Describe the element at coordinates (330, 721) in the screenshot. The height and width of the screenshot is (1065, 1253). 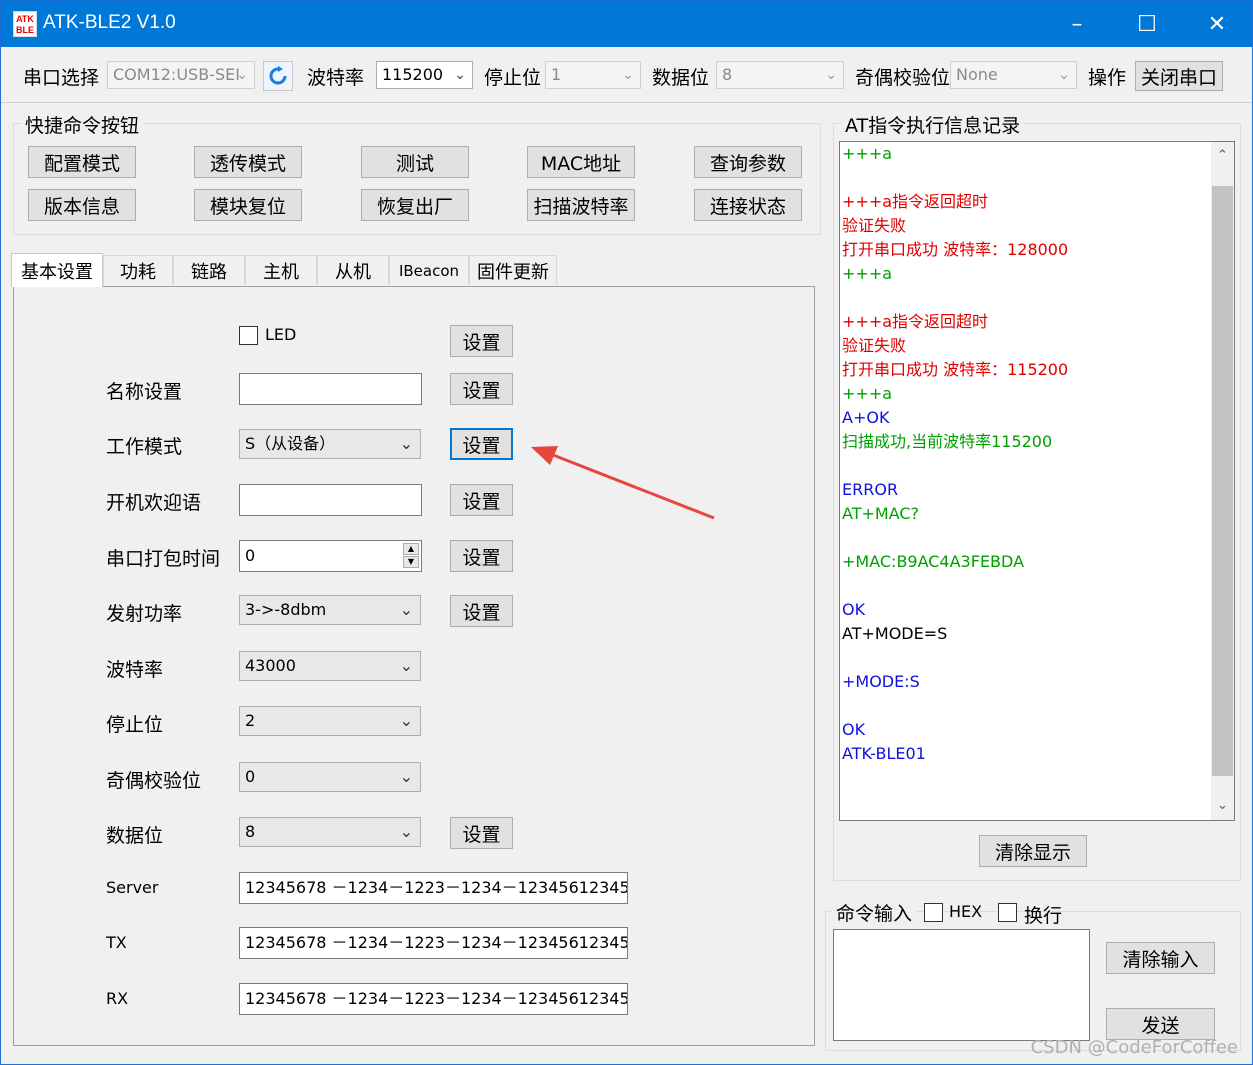
I see `basic-stop-bits-select: 2 ⌄` at that location.